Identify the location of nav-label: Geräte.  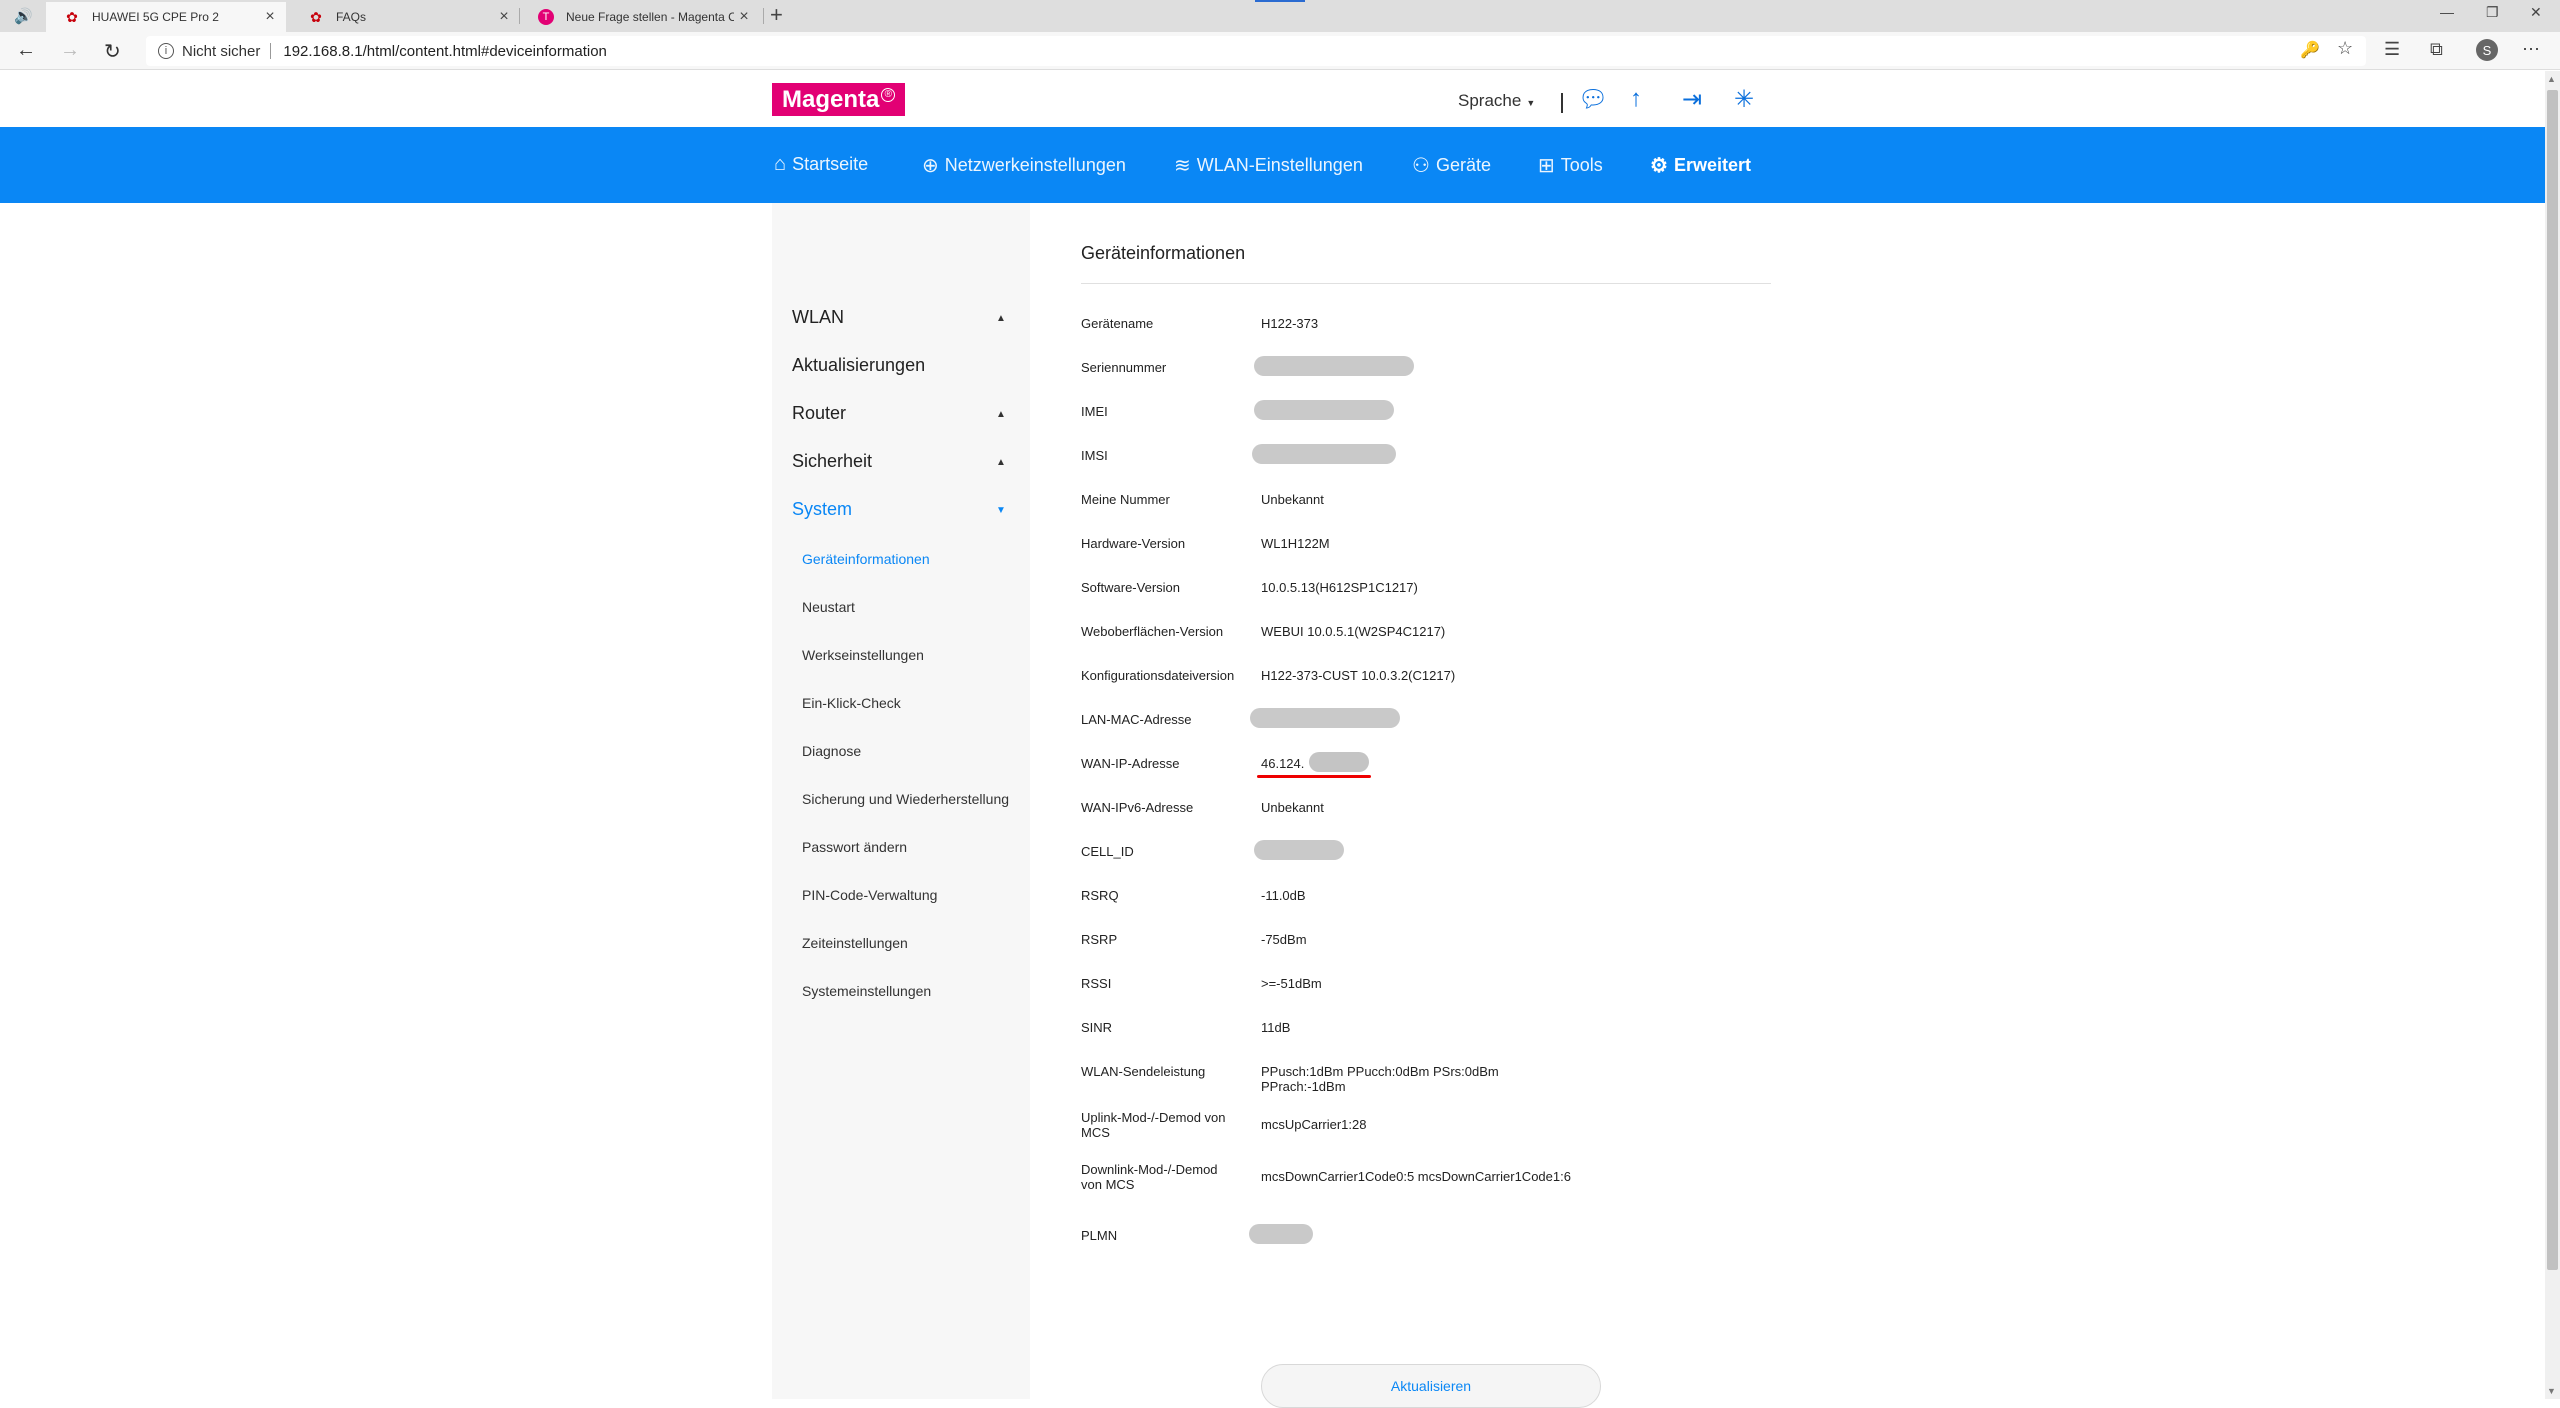
(1463, 165).